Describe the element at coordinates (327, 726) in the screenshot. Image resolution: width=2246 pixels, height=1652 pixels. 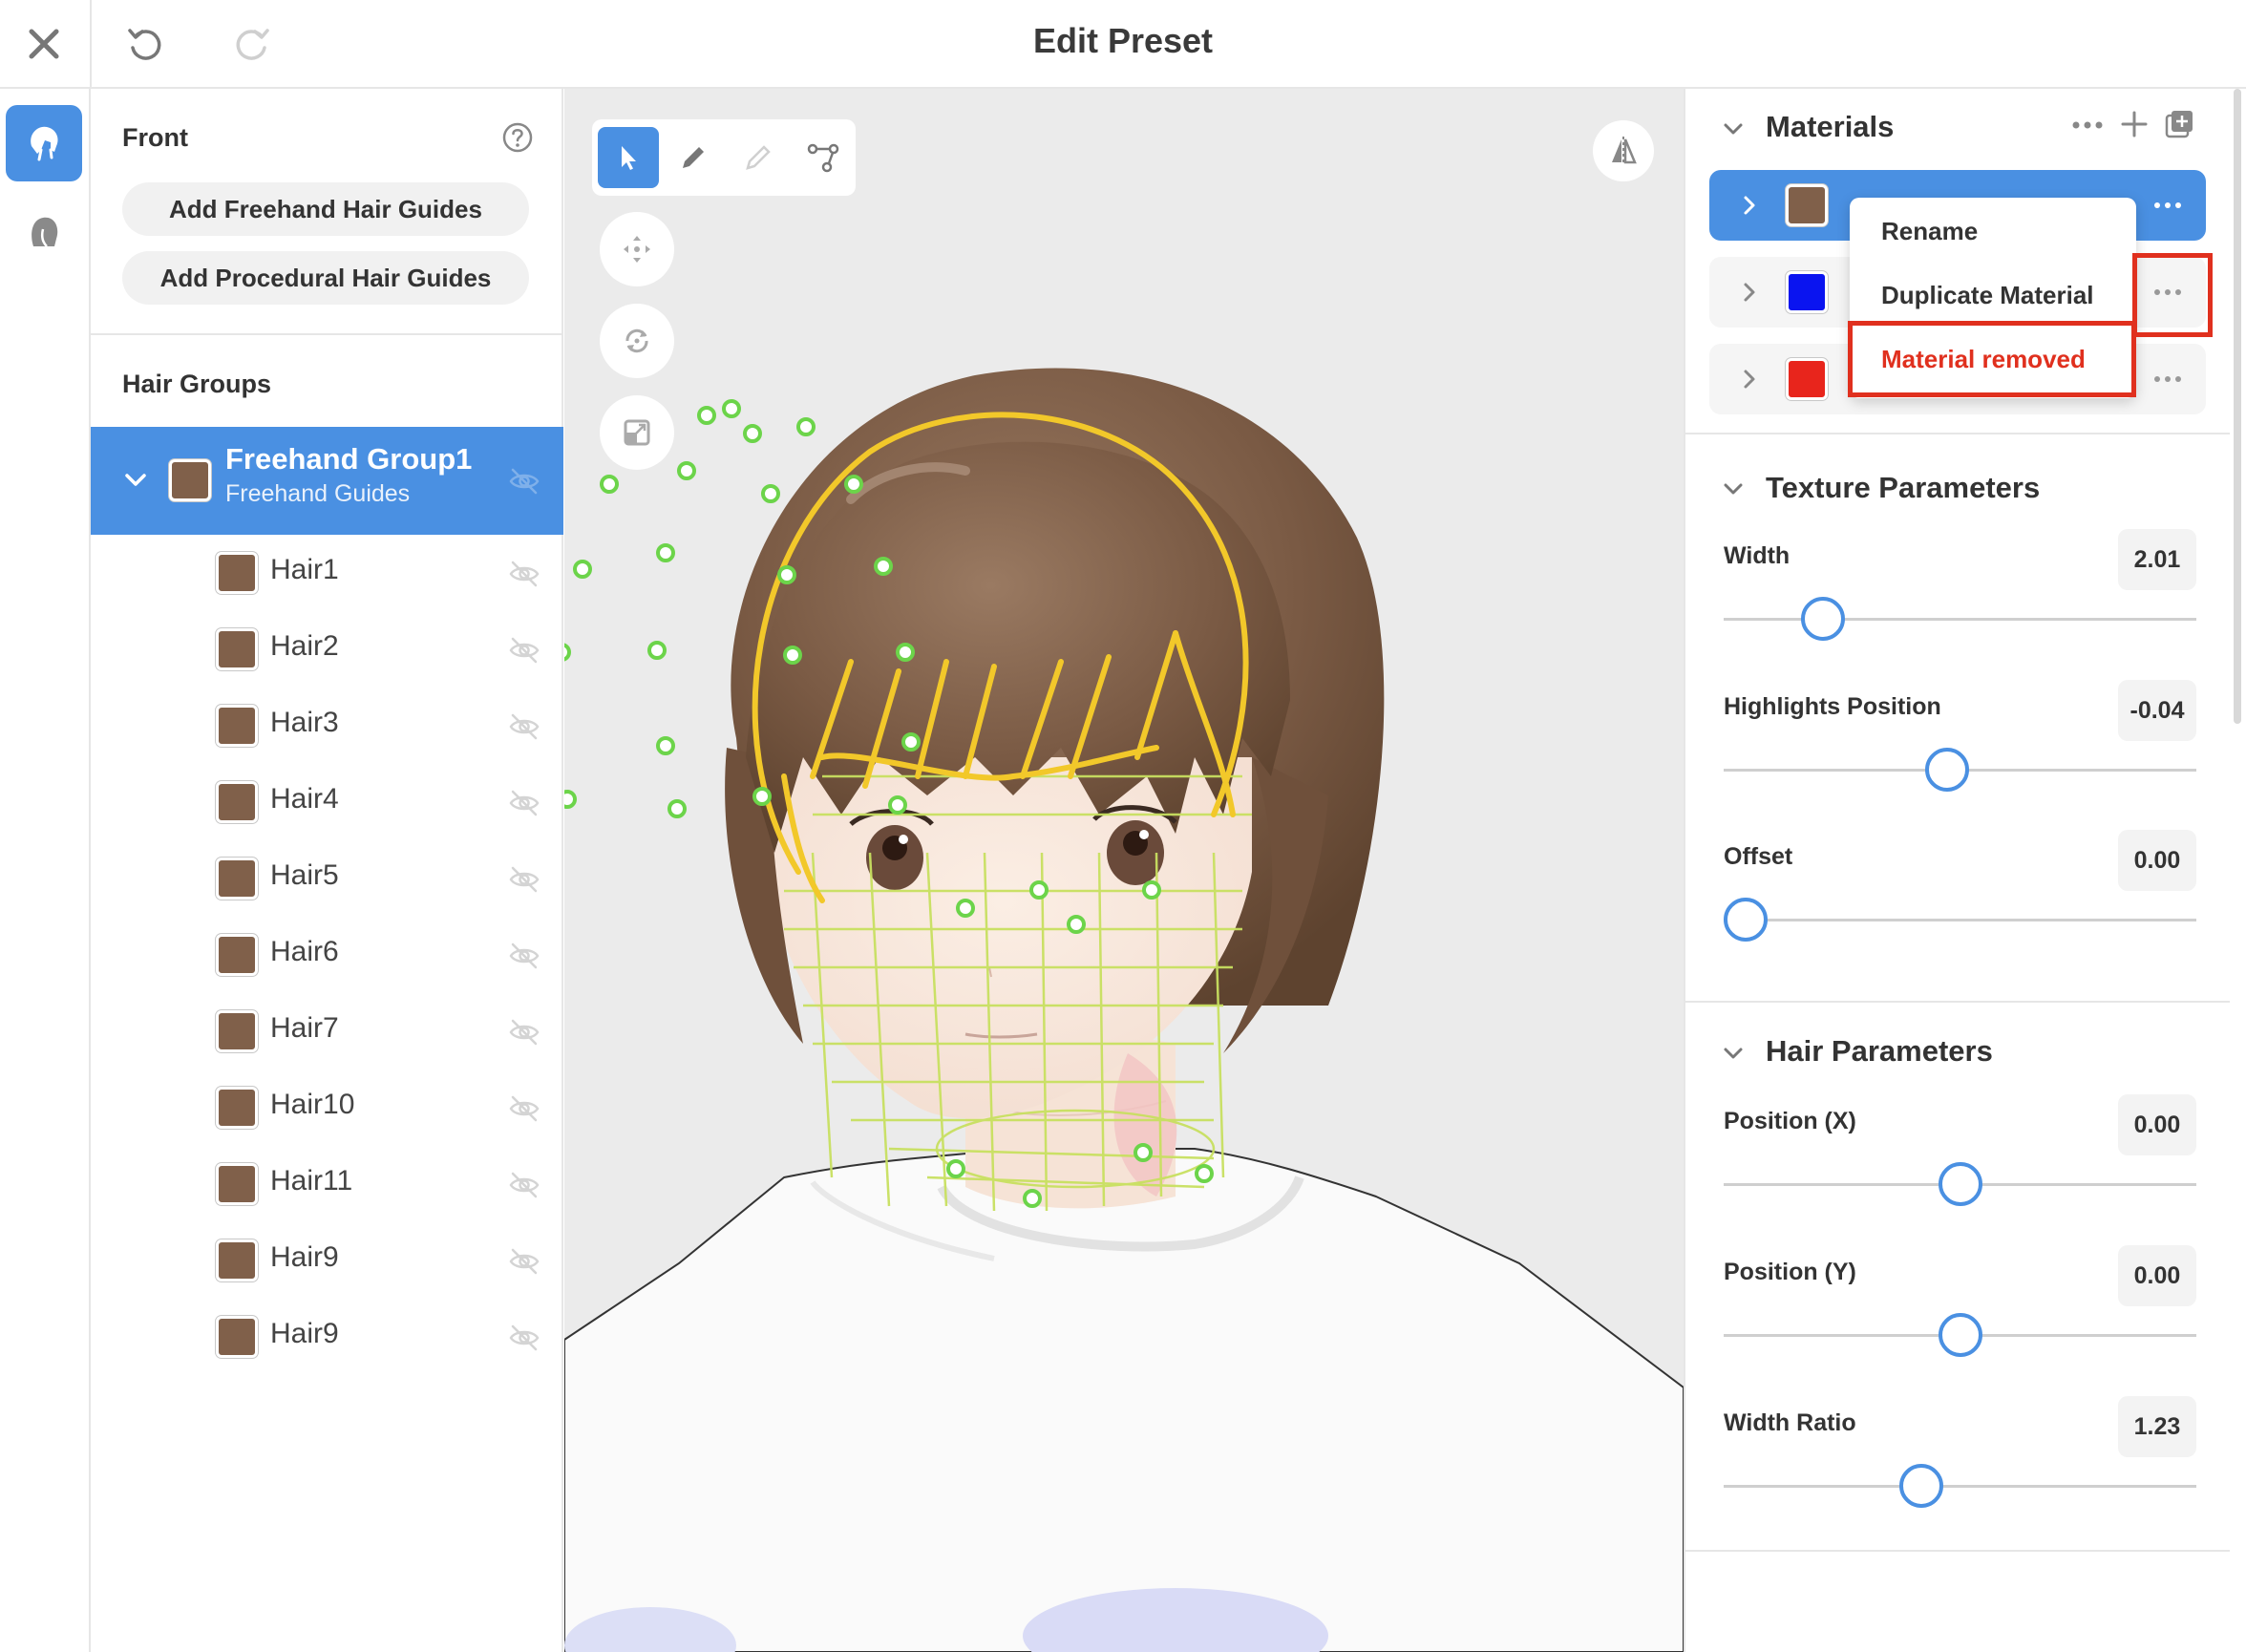
I see `hair-list-item: Hair3` at that location.